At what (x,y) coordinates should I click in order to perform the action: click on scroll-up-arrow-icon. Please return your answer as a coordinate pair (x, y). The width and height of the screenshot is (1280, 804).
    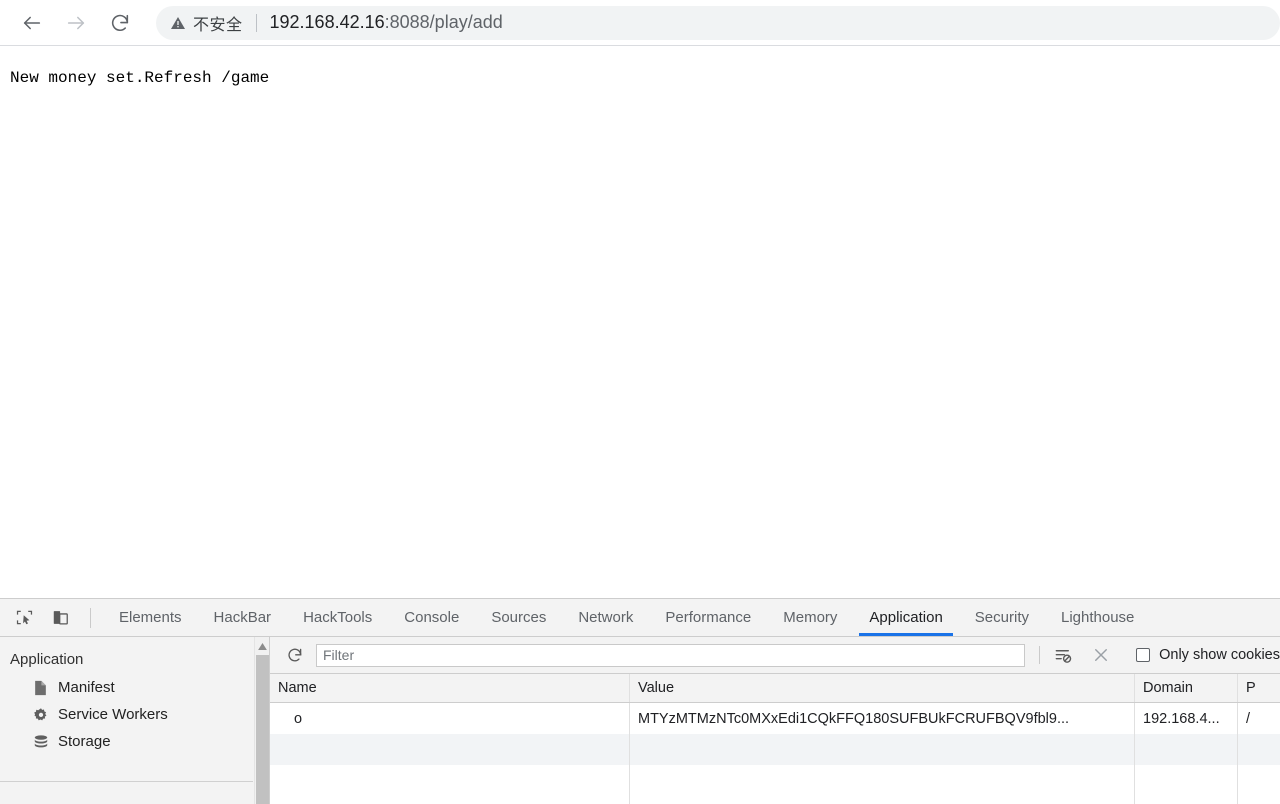
    Looking at the image, I should click on (262, 646).